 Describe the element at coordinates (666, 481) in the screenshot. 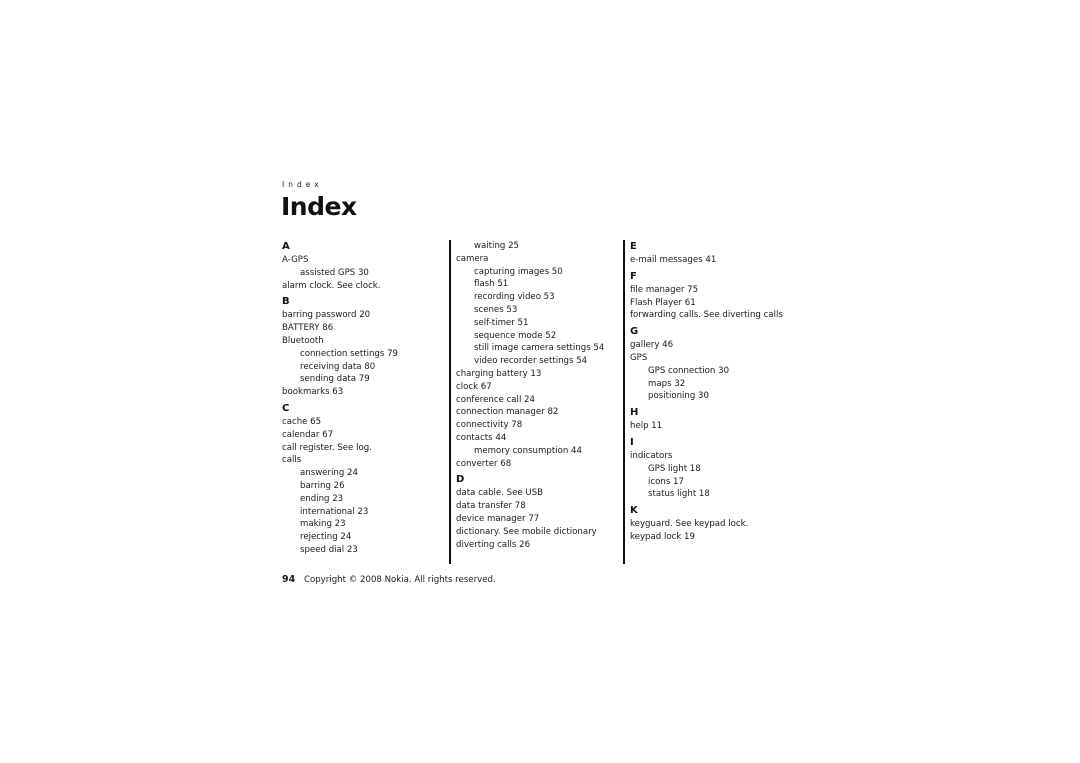

I see `index-subentry: icons 17` at that location.